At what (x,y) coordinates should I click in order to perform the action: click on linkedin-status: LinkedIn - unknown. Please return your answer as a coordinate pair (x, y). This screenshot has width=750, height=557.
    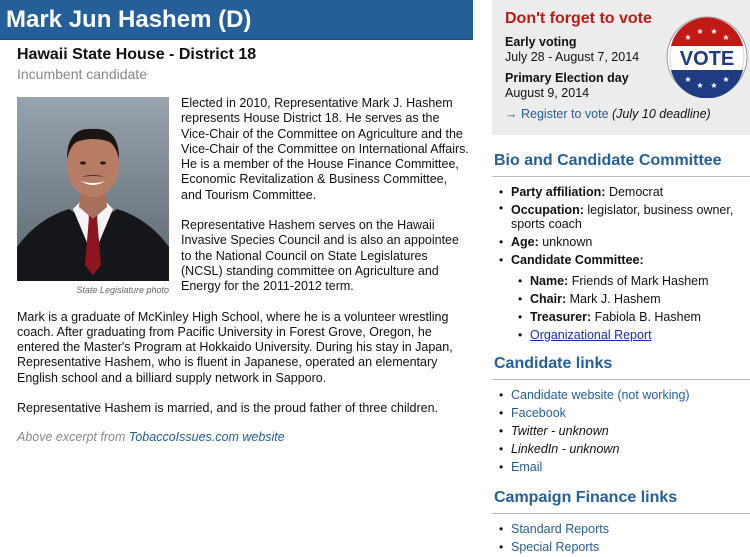
    Looking at the image, I should click on (565, 449).